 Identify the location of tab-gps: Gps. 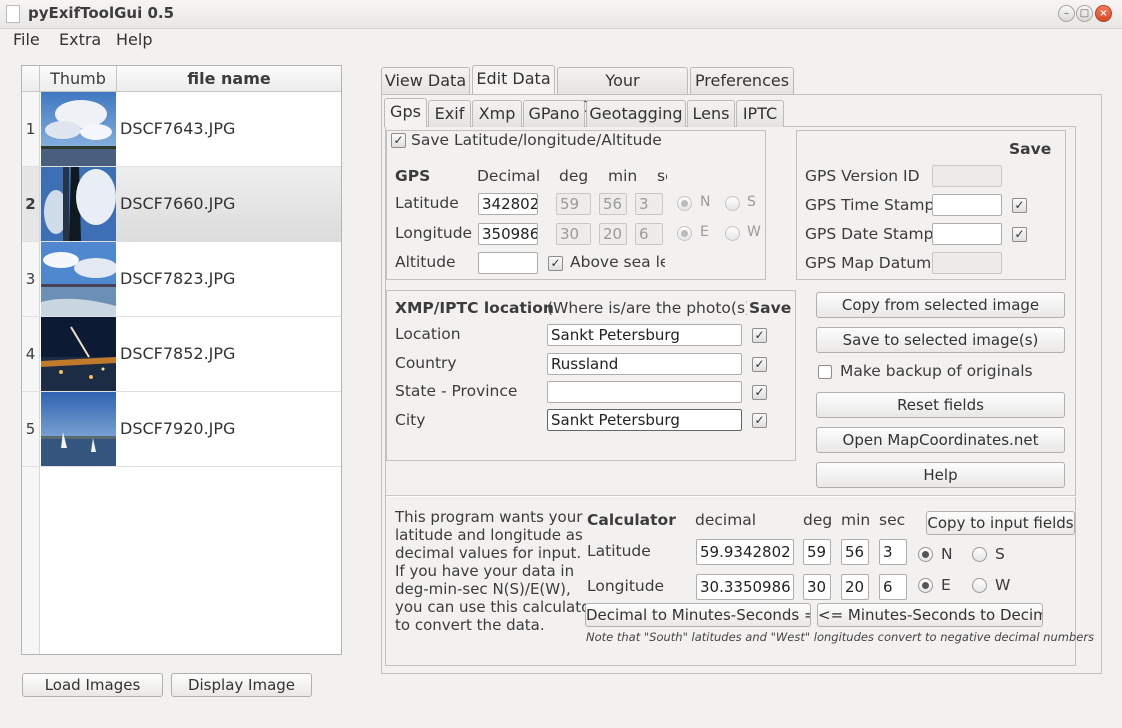
(405, 112).